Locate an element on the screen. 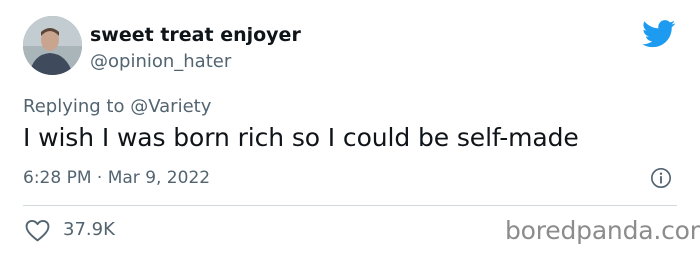 This screenshot has width=700, height=257. avatar is located at coordinates (52, 45).